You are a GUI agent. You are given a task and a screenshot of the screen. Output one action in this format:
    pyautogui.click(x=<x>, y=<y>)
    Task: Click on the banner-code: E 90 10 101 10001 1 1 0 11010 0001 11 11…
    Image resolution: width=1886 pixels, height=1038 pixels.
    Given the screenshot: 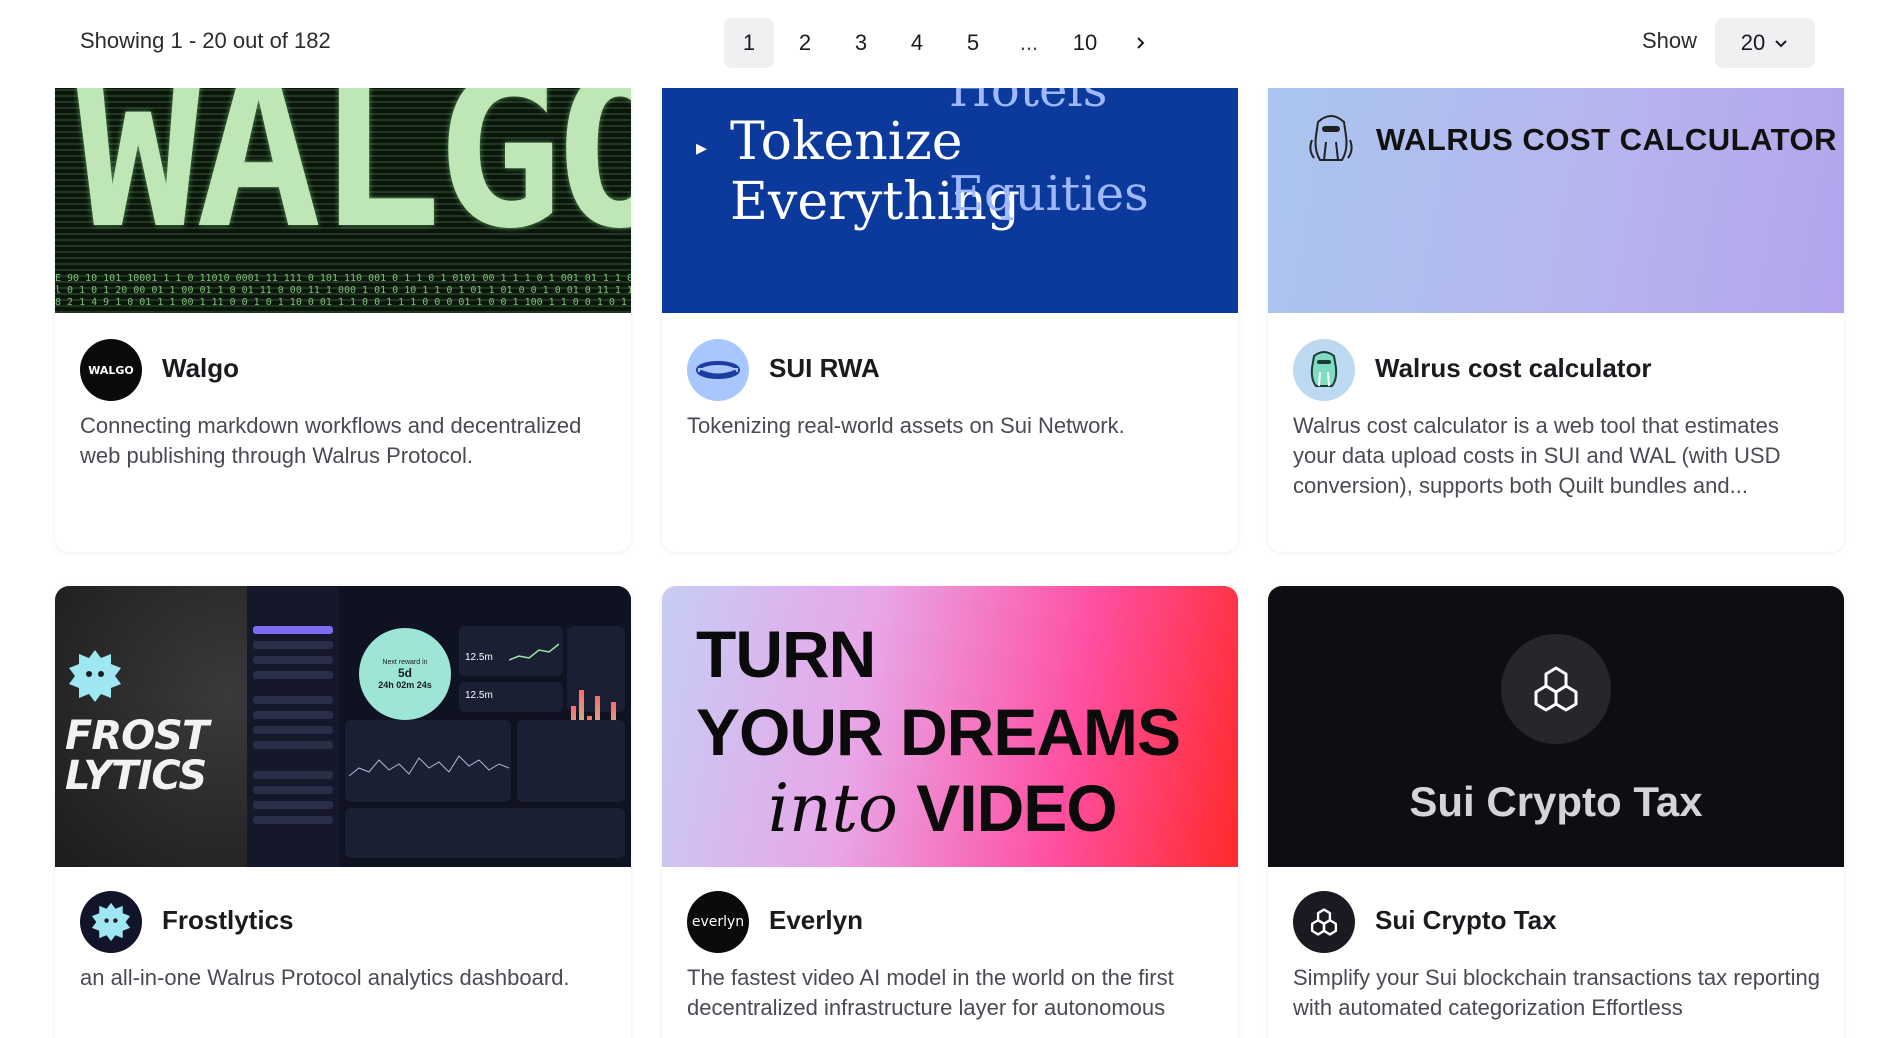 What is the action you would take?
    pyautogui.click(x=343, y=290)
    